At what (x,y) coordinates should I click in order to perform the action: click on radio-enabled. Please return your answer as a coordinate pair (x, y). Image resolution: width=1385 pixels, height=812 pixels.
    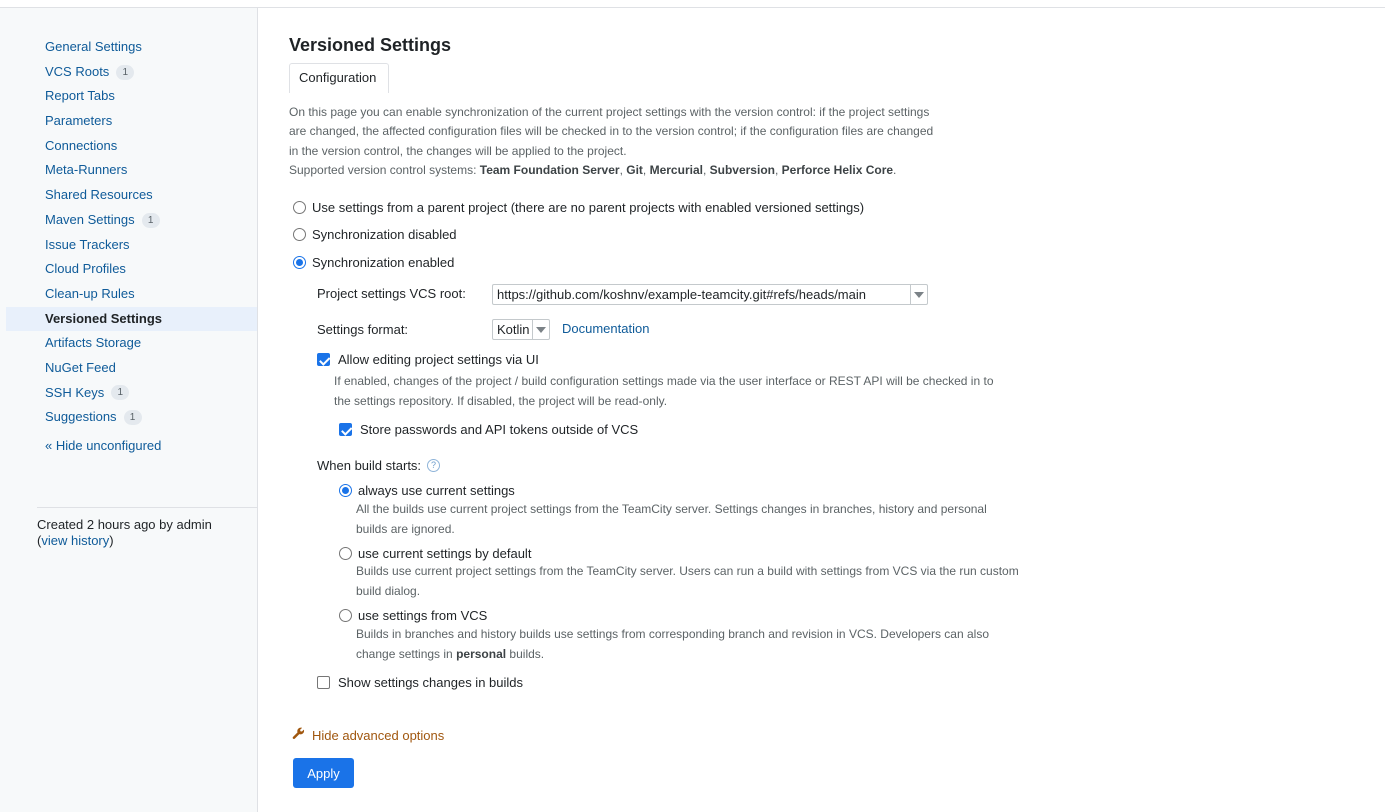
    Looking at the image, I should click on (299, 262).